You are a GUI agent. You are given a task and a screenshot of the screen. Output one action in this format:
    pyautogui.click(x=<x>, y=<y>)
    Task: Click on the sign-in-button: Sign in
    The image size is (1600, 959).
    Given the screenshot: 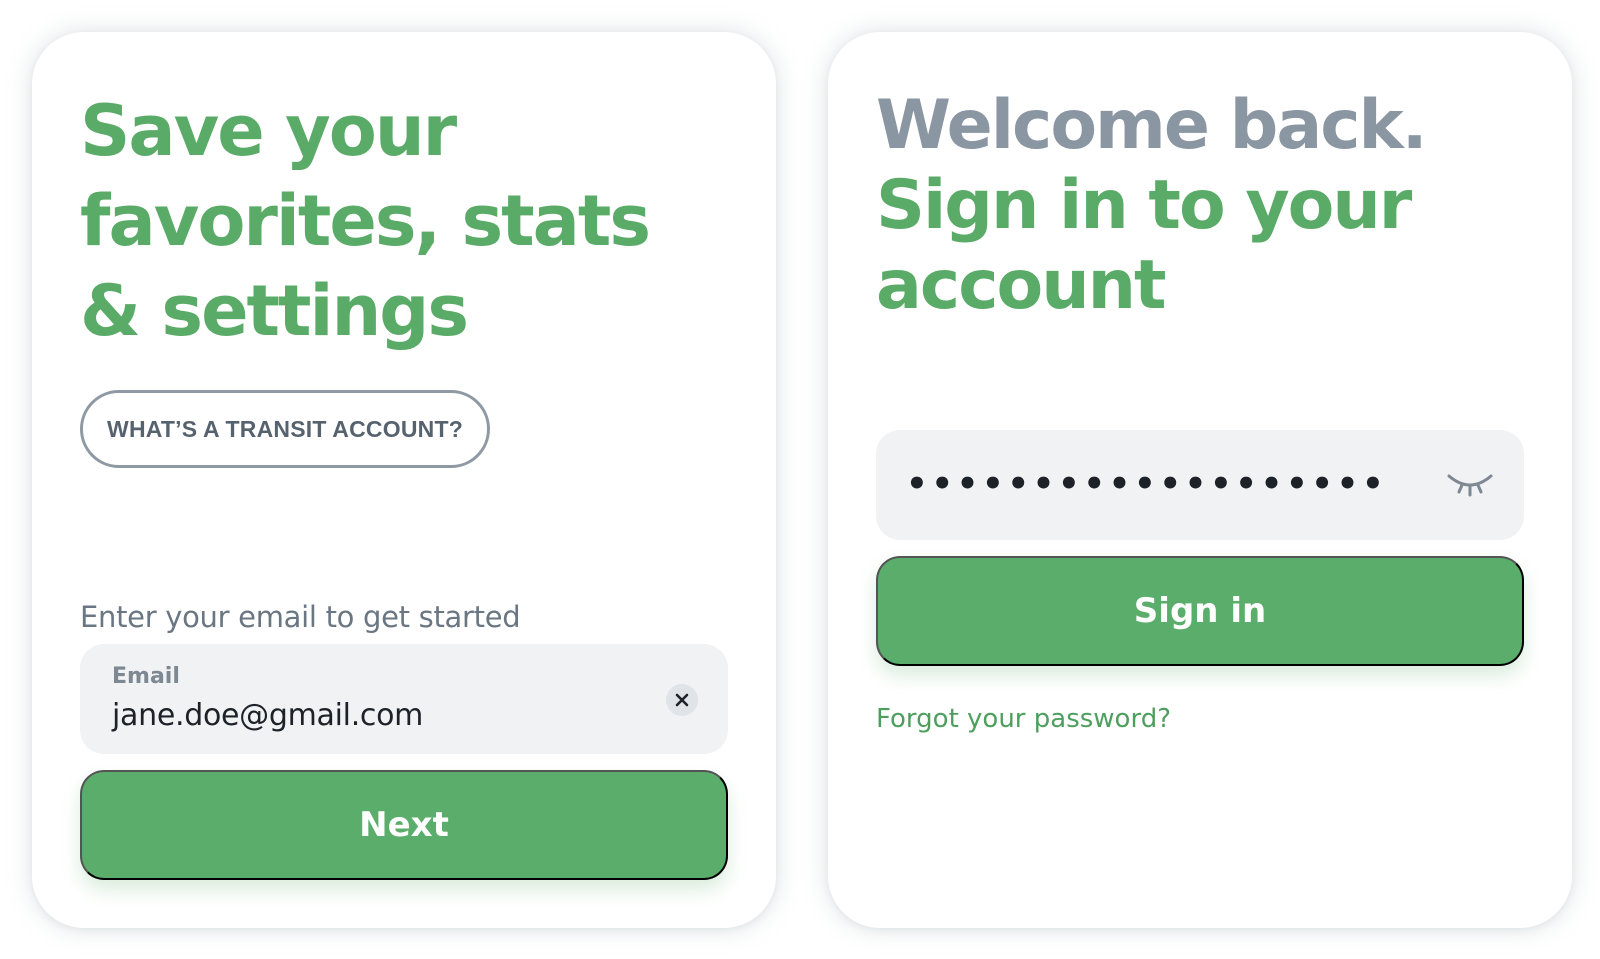 What is the action you would take?
    pyautogui.click(x=1200, y=611)
    